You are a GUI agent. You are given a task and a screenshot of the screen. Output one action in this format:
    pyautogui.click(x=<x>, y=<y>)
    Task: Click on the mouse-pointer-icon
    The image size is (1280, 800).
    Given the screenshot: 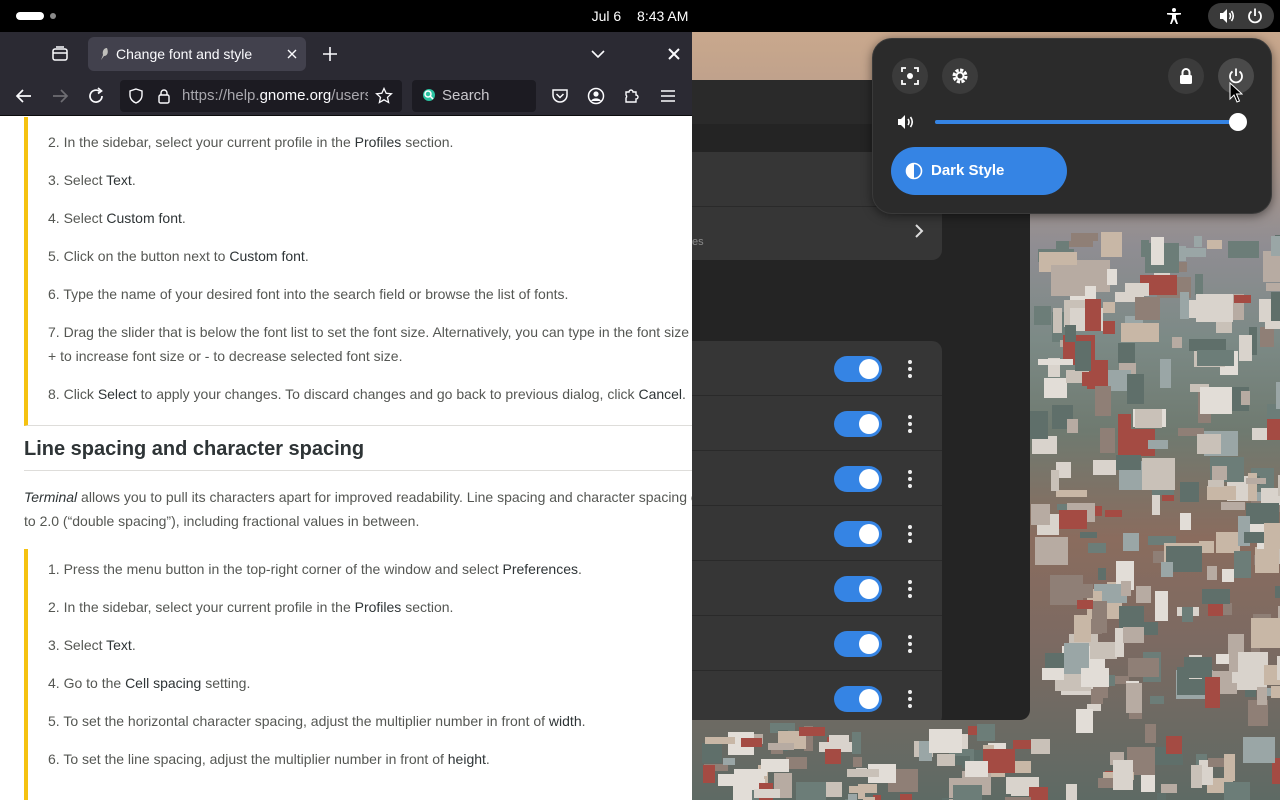 What is the action you would take?
    pyautogui.click(x=1236, y=92)
    